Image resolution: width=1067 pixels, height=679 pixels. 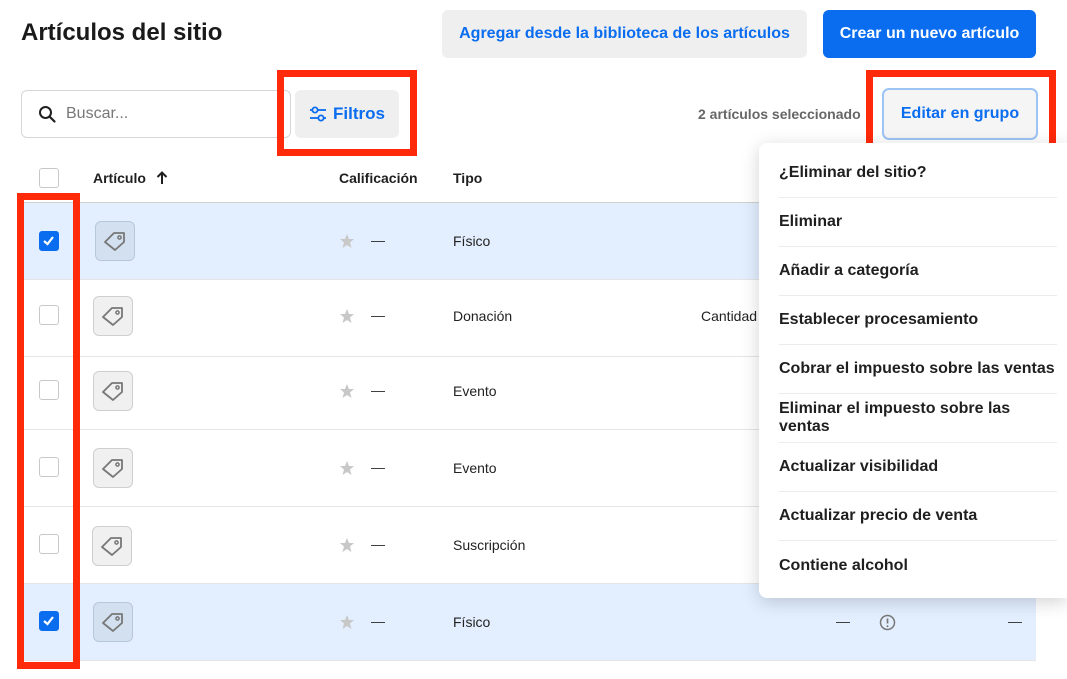 What do you see at coordinates (918, 271) in the screenshot?
I see `menu-item-add-to-category: Añadir a categoría` at bounding box center [918, 271].